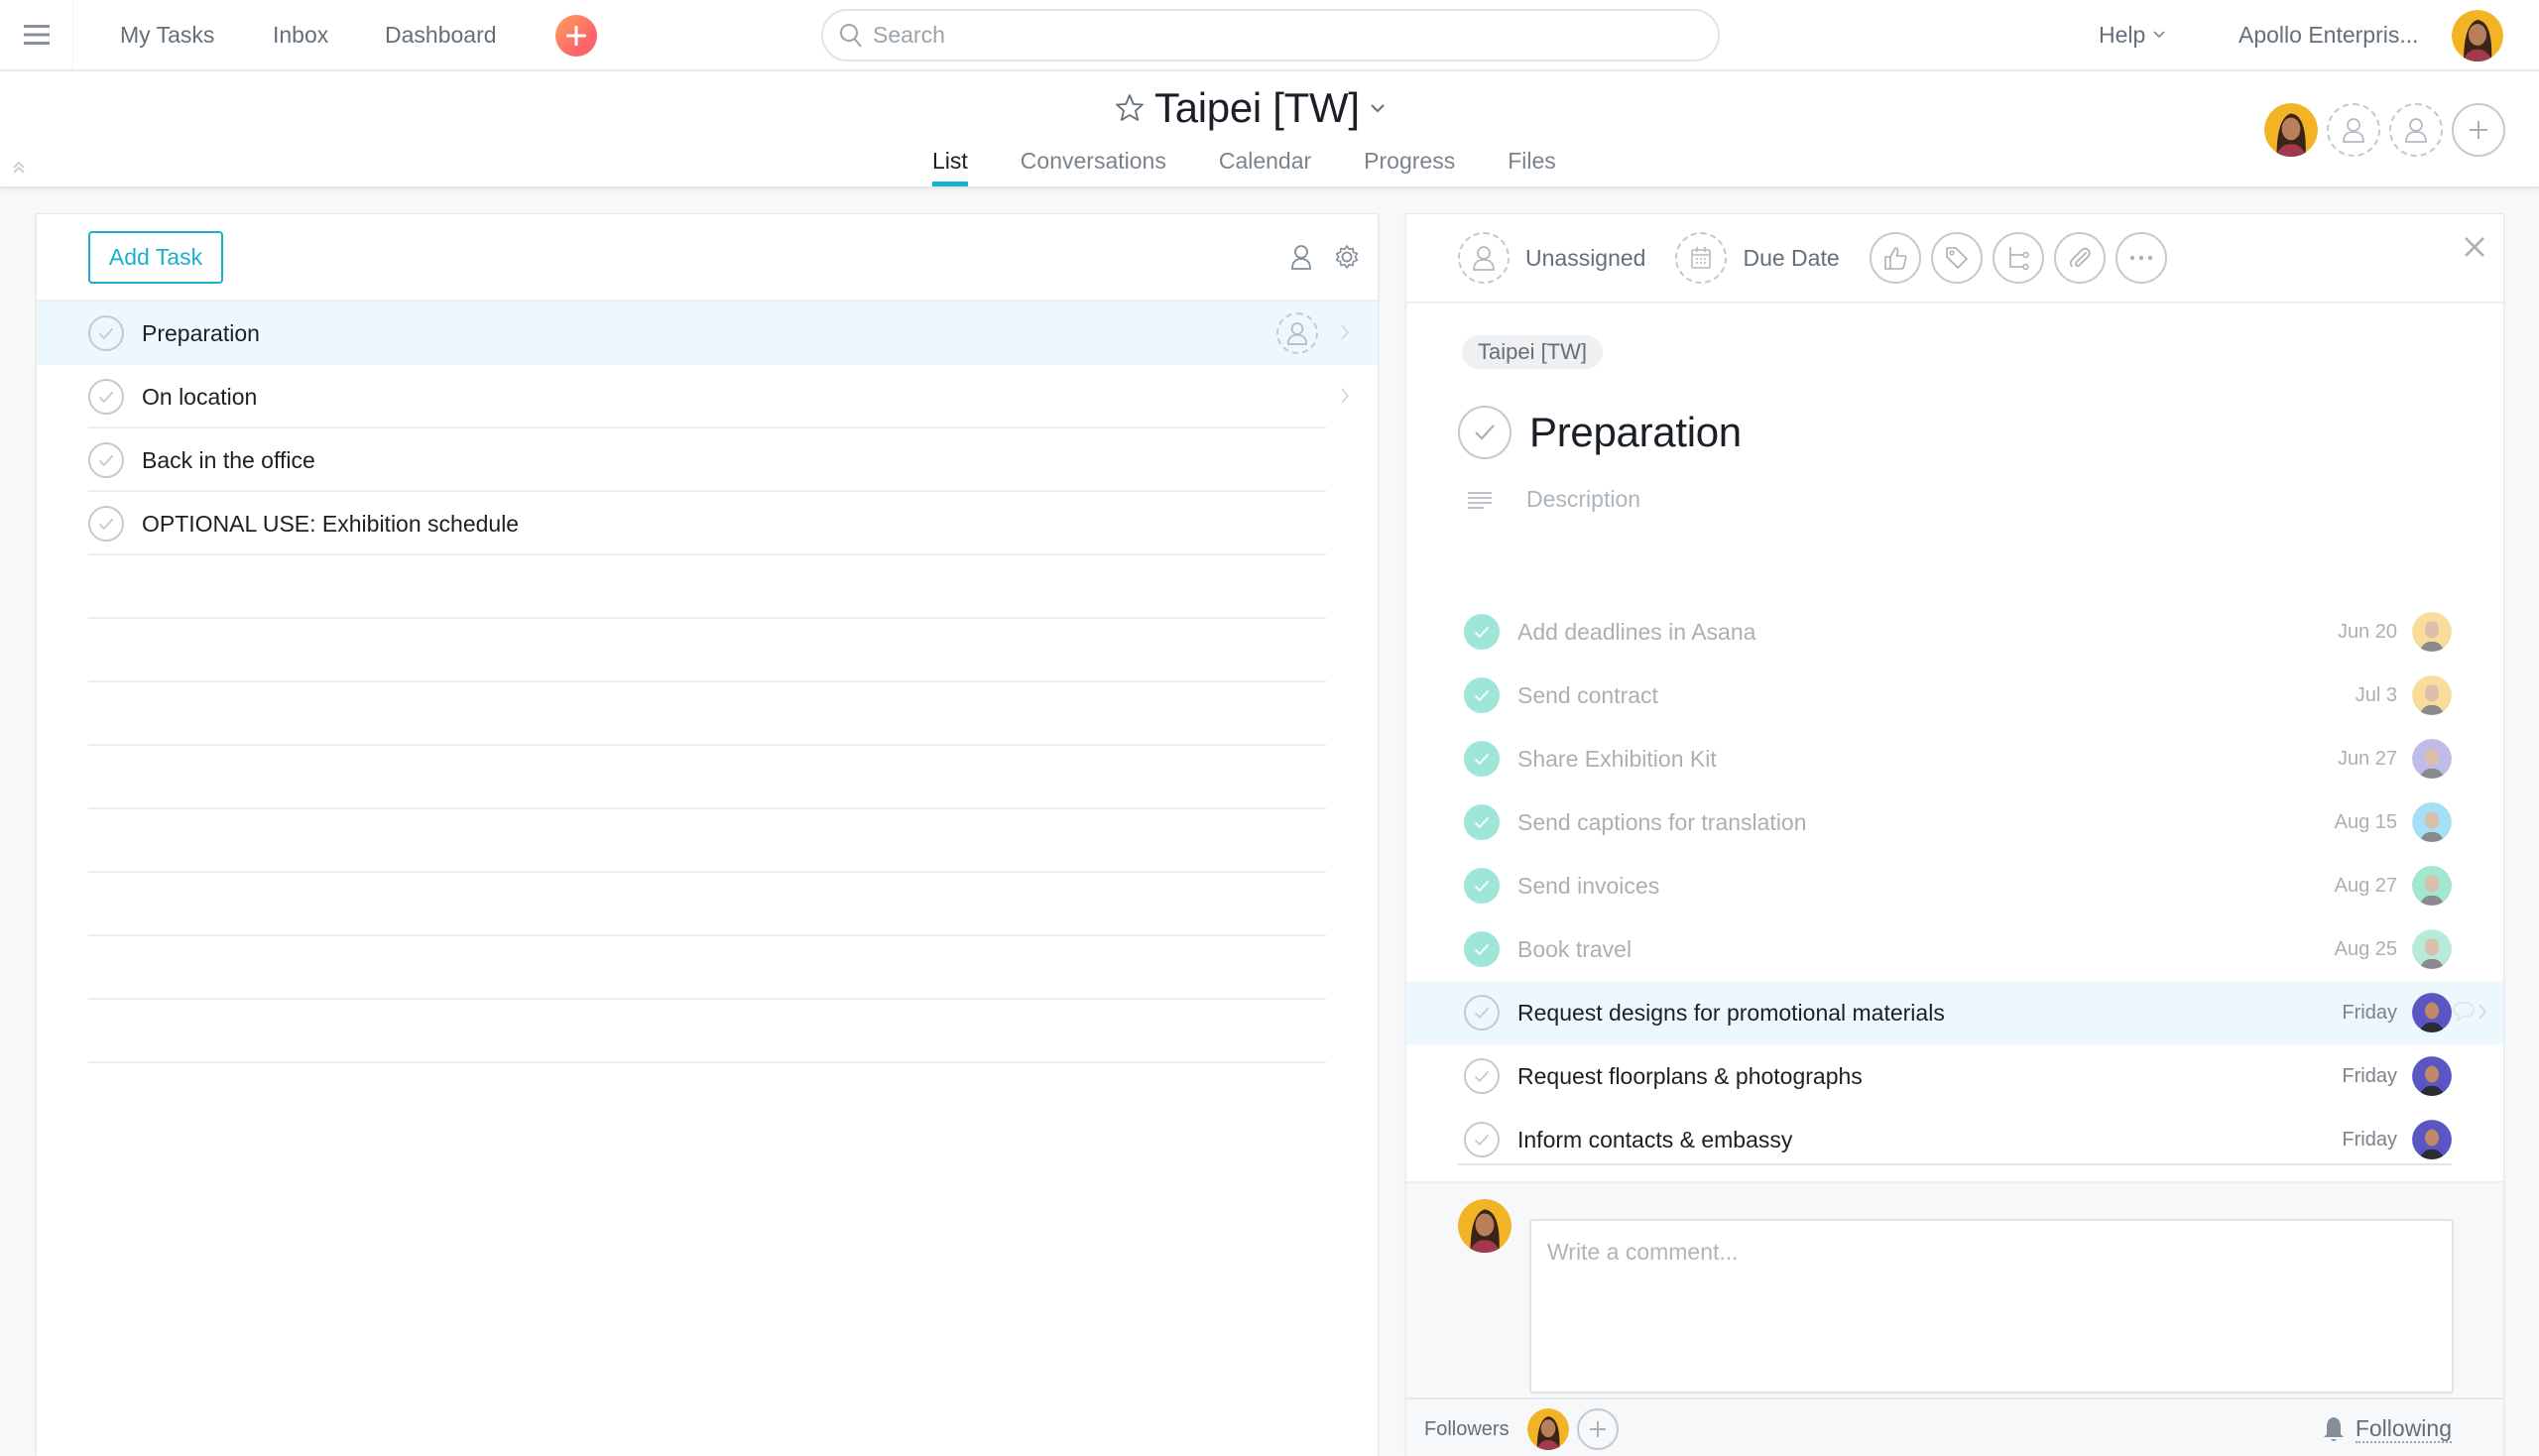 The image size is (2539, 1456). What do you see at coordinates (1532, 164) in the screenshot?
I see `tab-files: Files` at bounding box center [1532, 164].